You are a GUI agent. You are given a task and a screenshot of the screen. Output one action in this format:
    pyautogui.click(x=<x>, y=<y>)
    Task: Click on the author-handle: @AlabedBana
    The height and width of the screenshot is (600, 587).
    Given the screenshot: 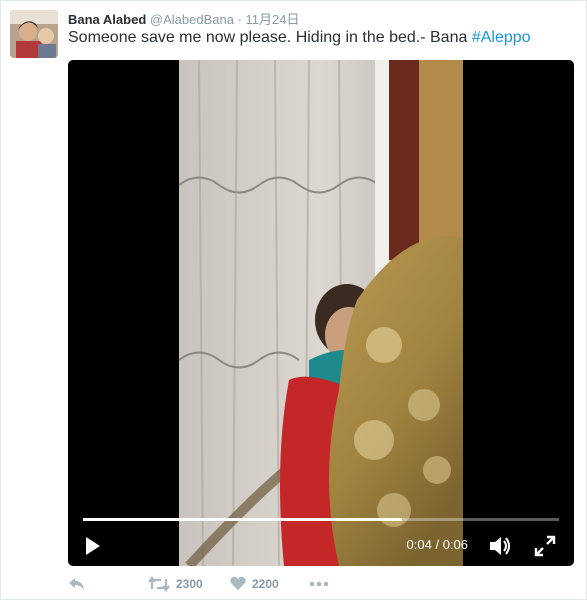 What is the action you would take?
    pyautogui.click(x=192, y=19)
    